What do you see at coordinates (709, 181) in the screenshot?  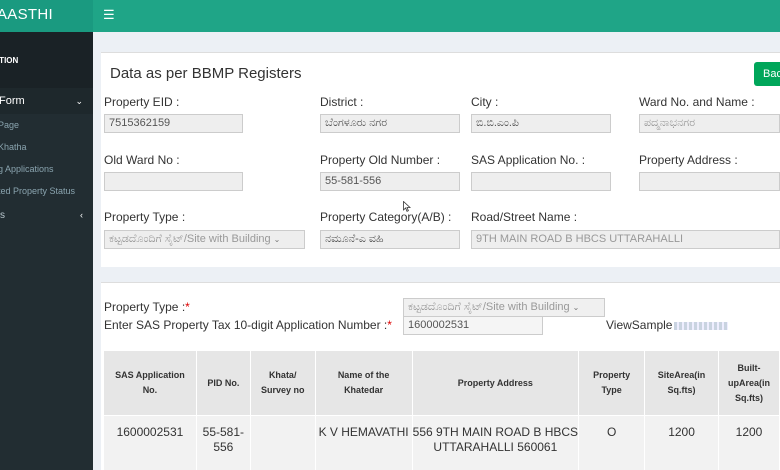 I see `property-address-field` at bounding box center [709, 181].